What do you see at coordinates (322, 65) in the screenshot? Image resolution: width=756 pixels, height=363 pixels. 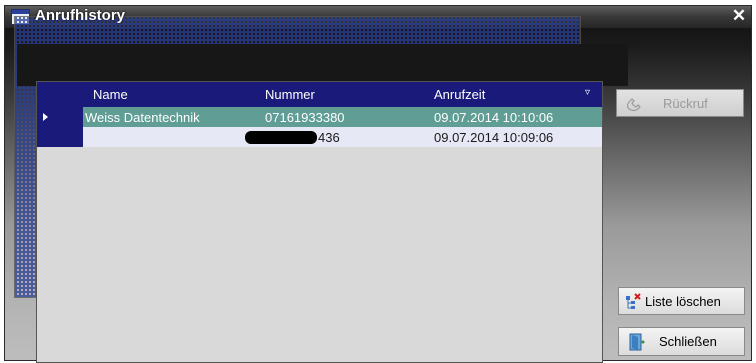 I see `toolbar-area` at bounding box center [322, 65].